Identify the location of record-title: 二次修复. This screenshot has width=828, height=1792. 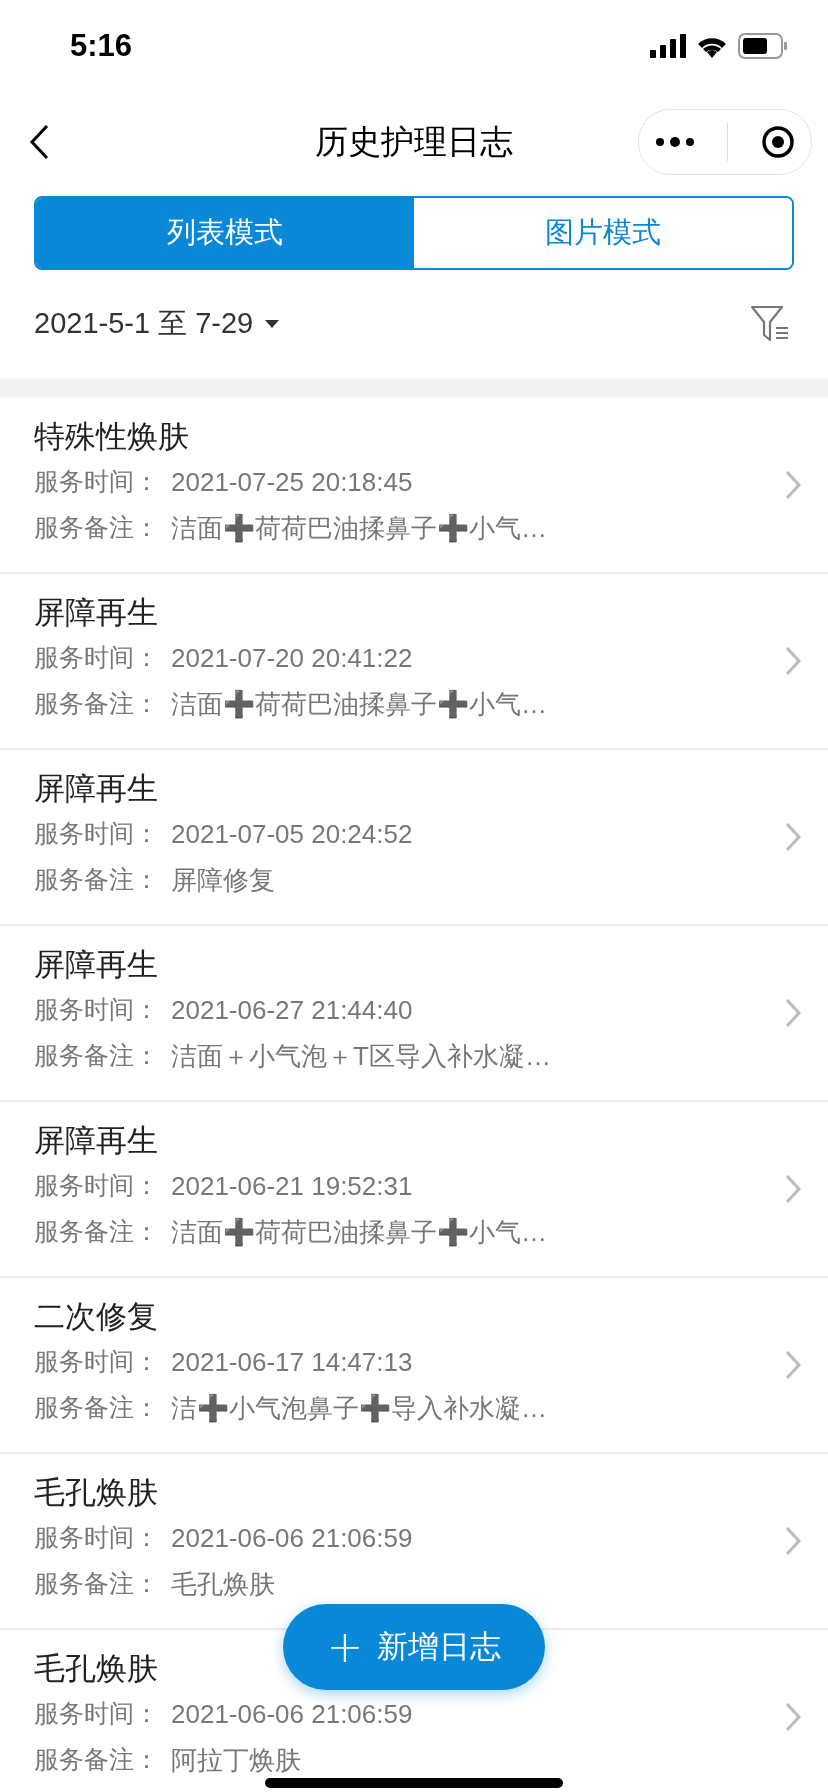
(96, 1316).